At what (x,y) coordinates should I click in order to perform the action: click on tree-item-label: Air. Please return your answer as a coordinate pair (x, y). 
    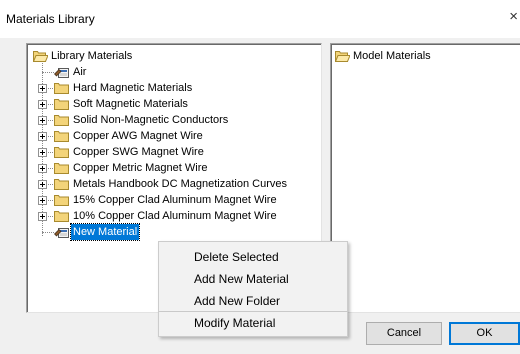
    Looking at the image, I should click on (80, 72).